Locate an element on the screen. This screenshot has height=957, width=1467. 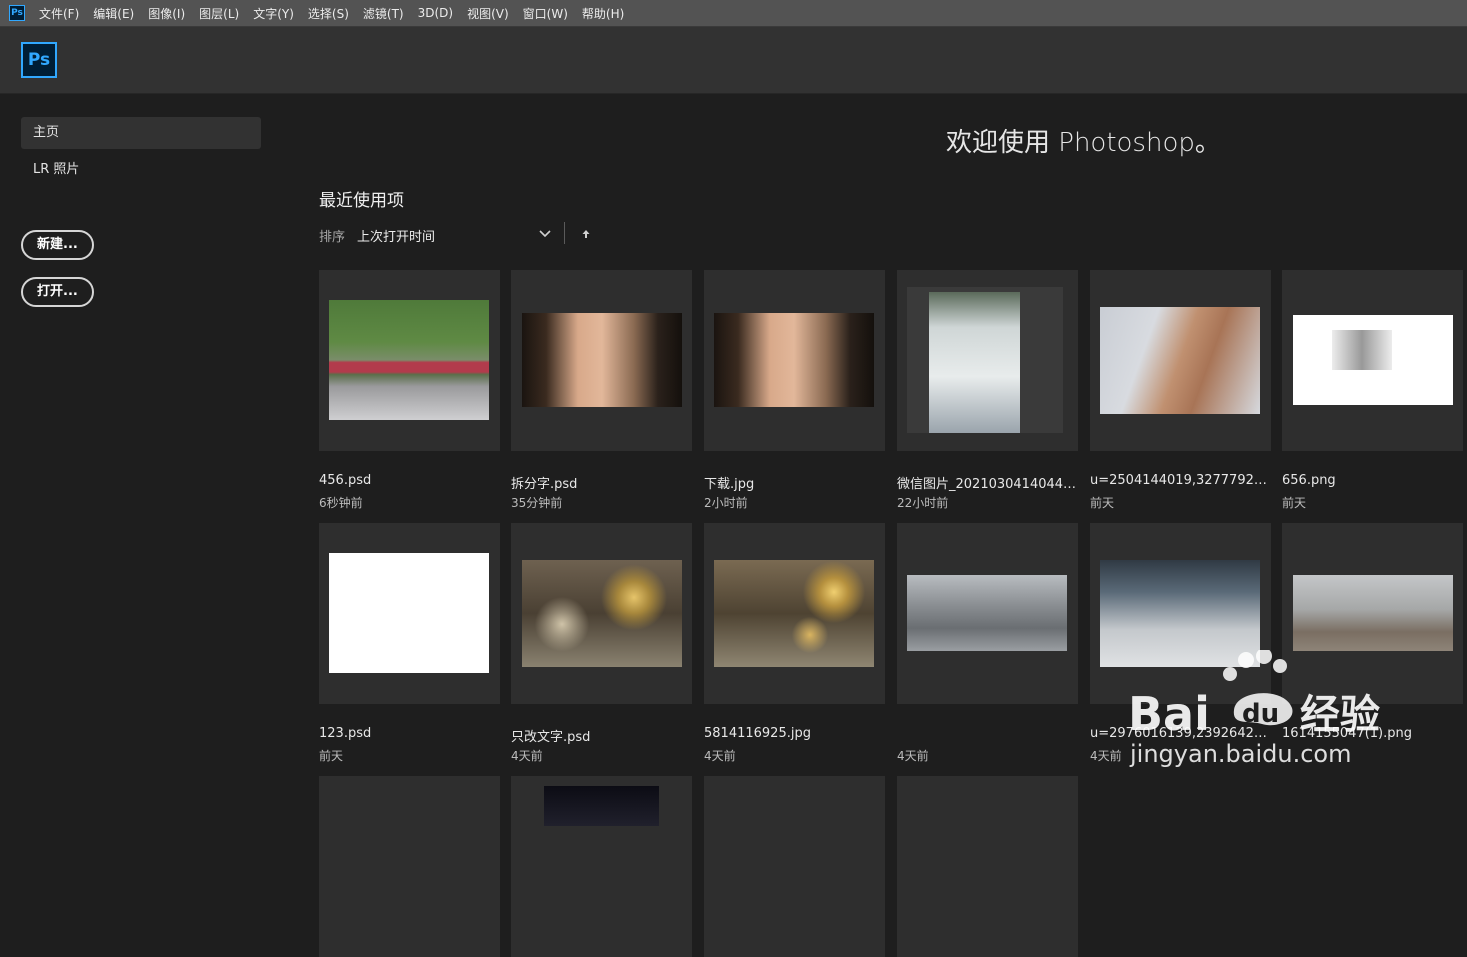
recent-files-title: 最近使用项 is located at coordinates (361, 201).